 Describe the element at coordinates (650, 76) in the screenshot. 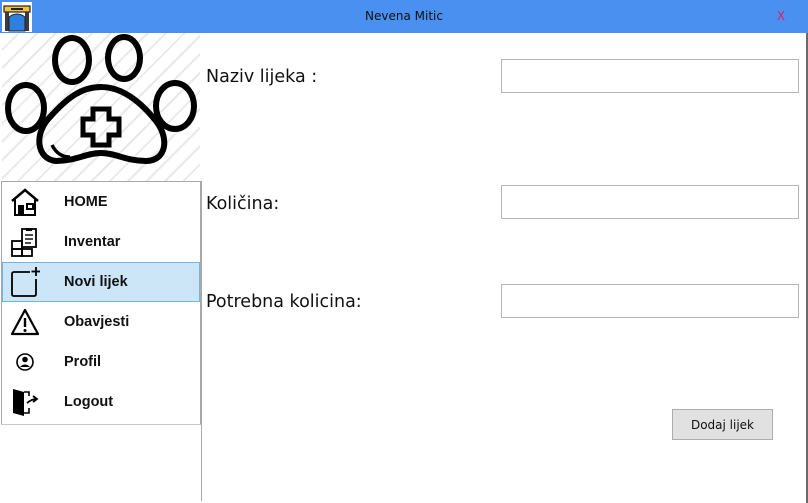

I see `medicine-name-input` at that location.